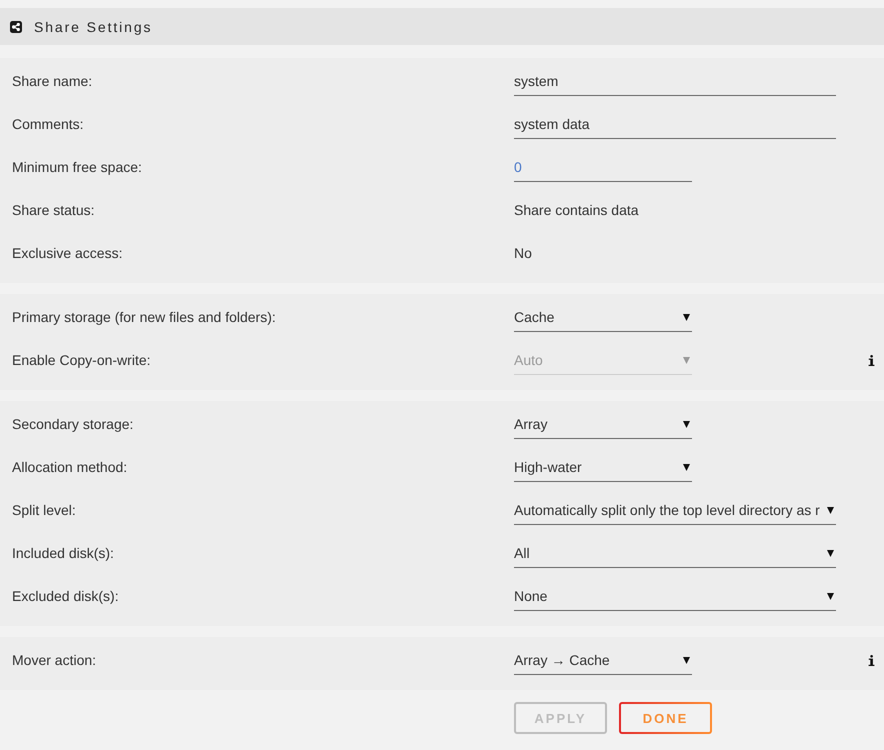 Image resolution: width=884 pixels, height=750 pixels. Describe the element at coordinates (603, 662) in the screenshot. I see `dropdown: Array → Cache` at that location.